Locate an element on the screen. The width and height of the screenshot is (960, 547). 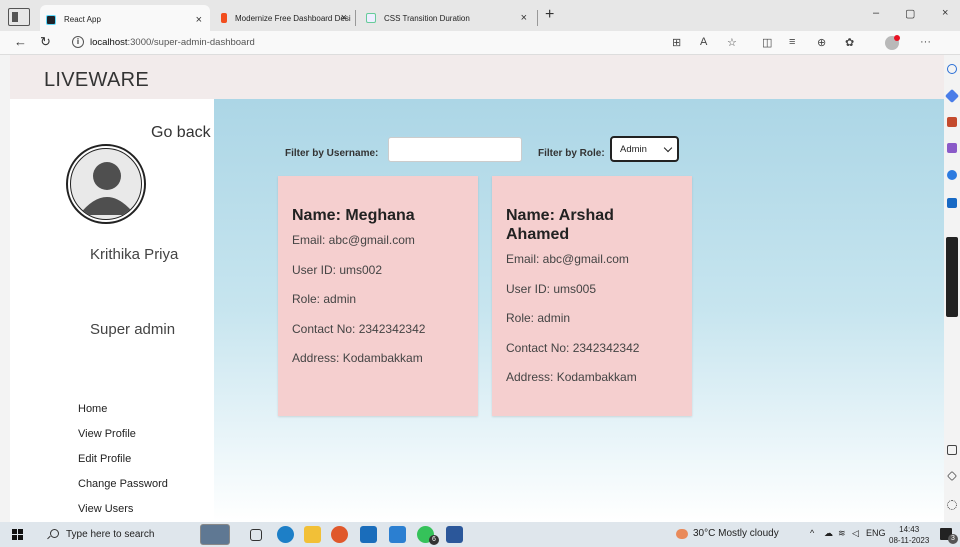
more-icon: ··· is located at coordinates (925, 42).